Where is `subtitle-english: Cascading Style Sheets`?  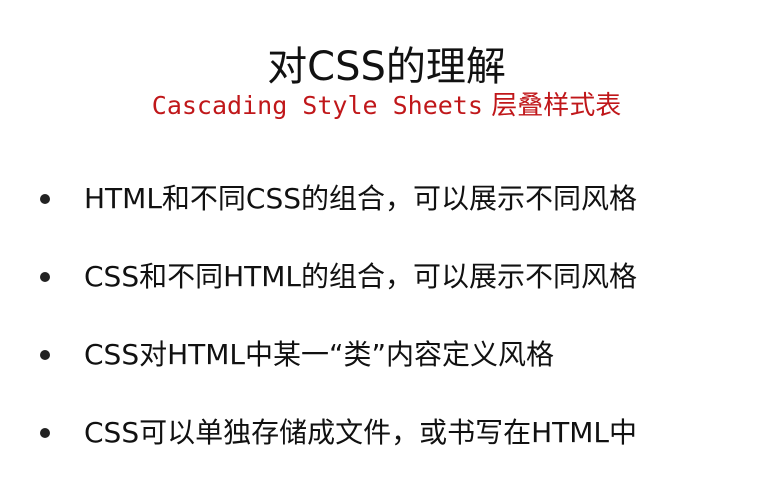 subtitle-english: Cascading Style Sheets is located at coordinates (317, 105).